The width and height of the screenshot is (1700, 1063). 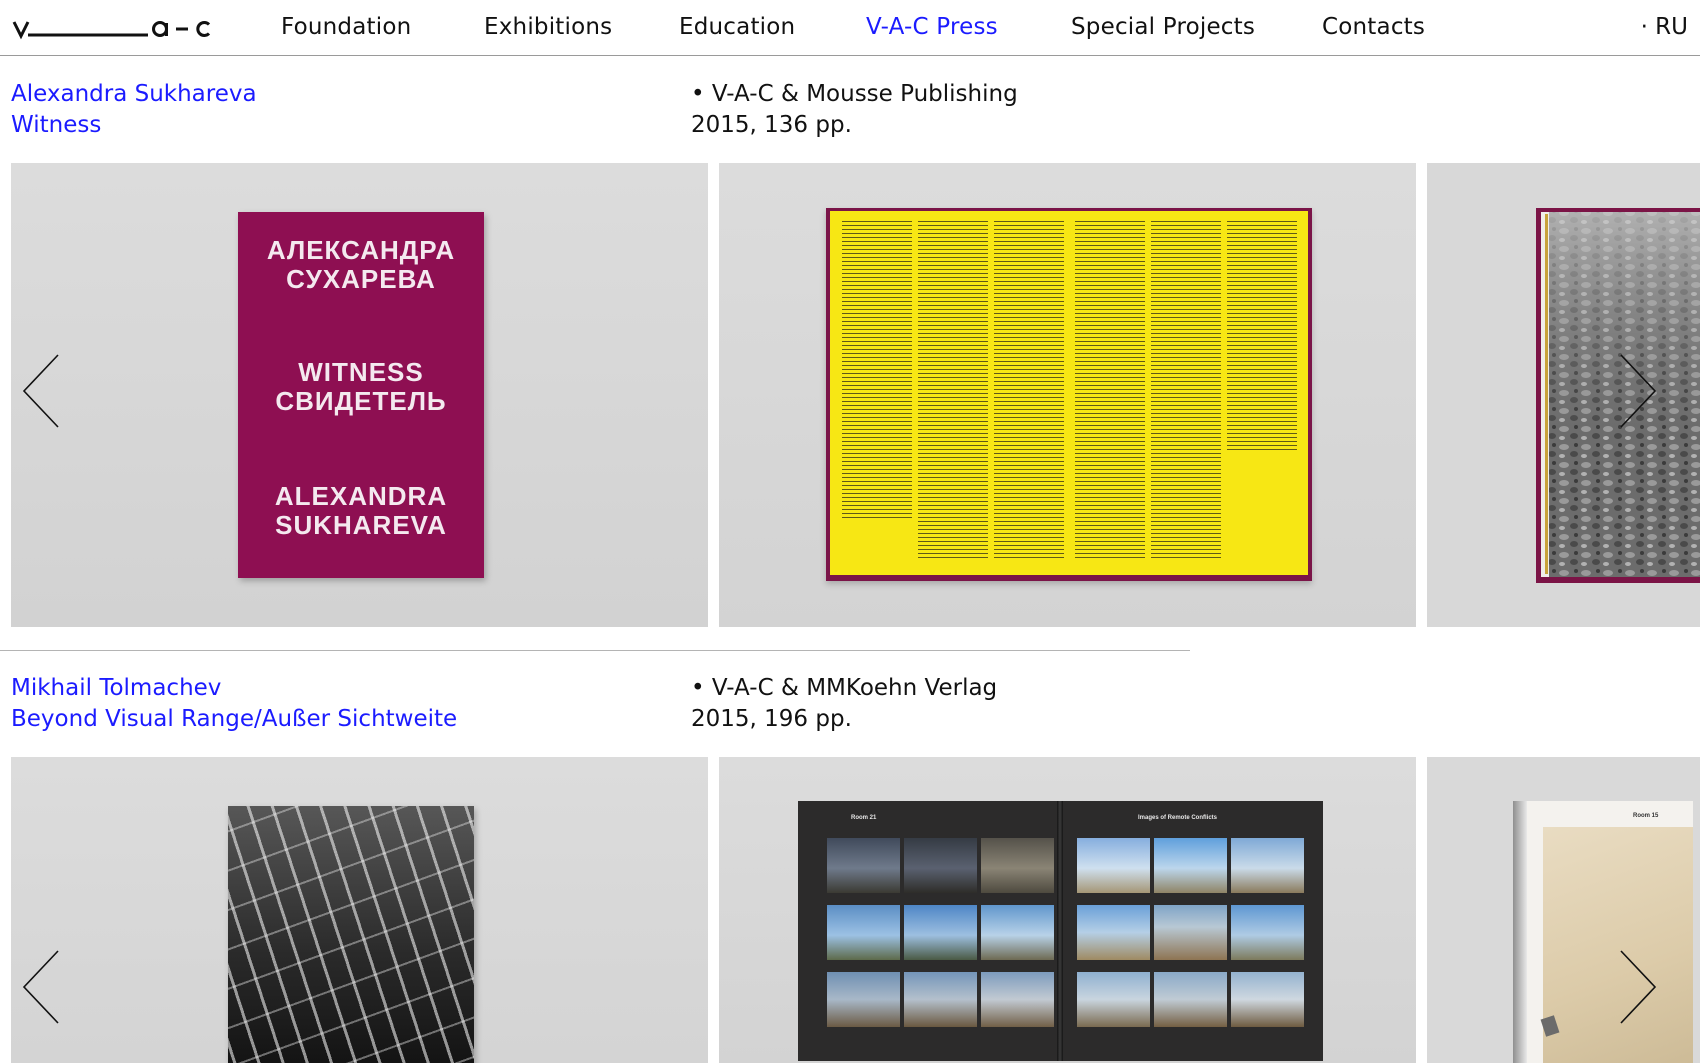 I want to click on cover-text: SUKHAREVA, so click(x=361, y=525).